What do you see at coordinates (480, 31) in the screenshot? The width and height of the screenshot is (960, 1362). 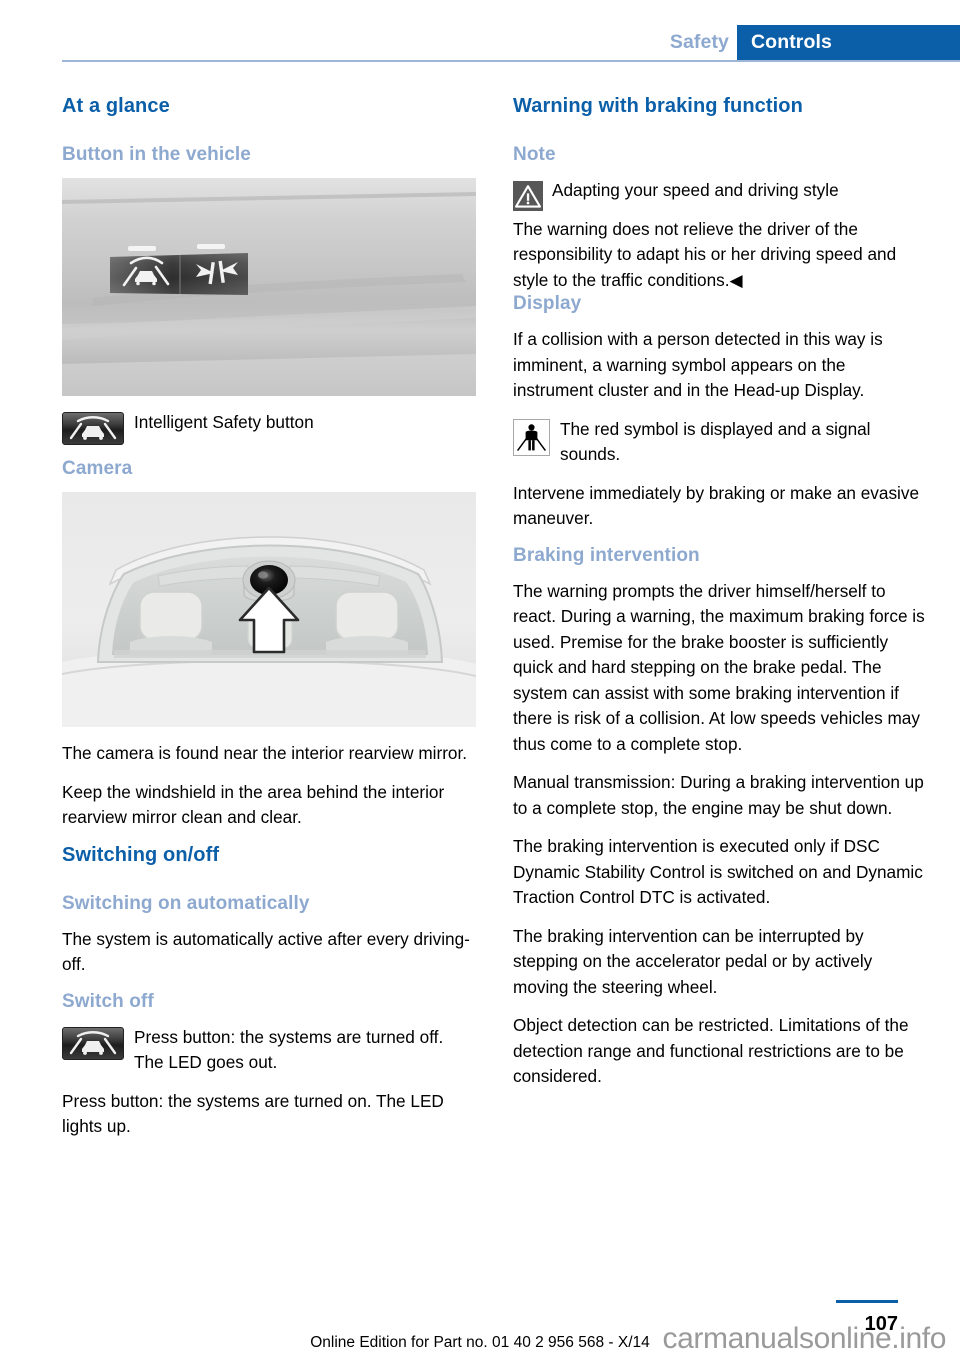 I see `page-header: Safety Controls` at bounding box center [480, 31].